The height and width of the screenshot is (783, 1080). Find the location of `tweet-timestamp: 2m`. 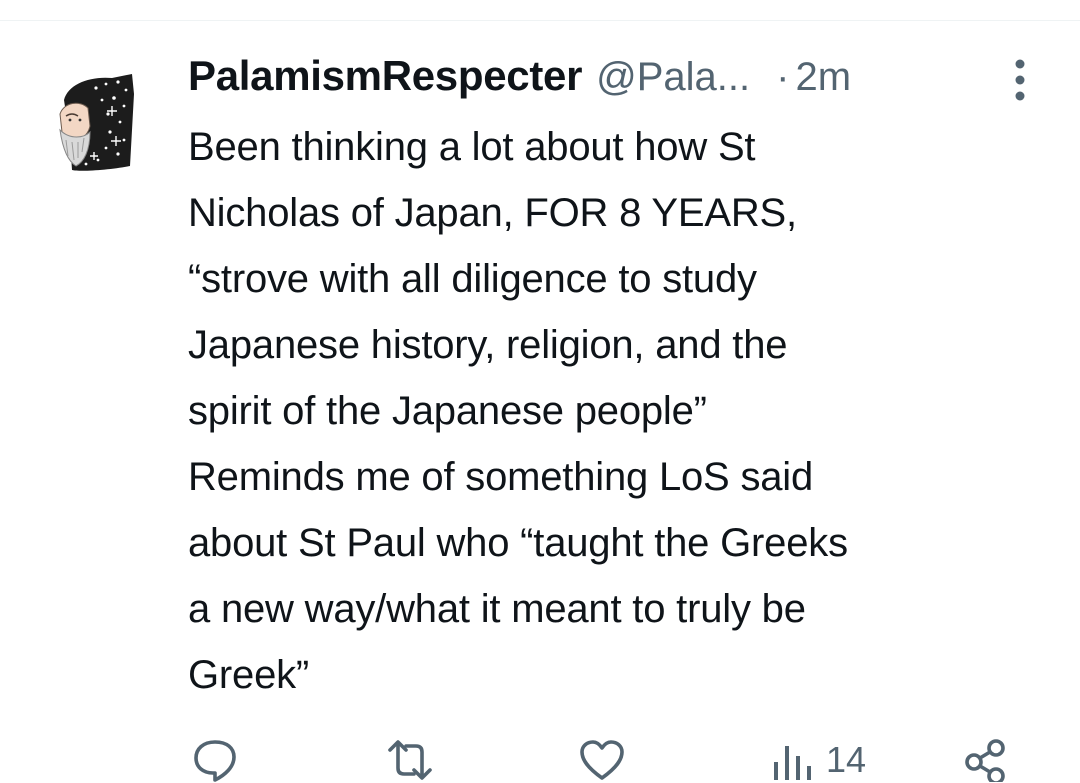

tweet-timestamp: 2m is located at coordinates (823, 77).